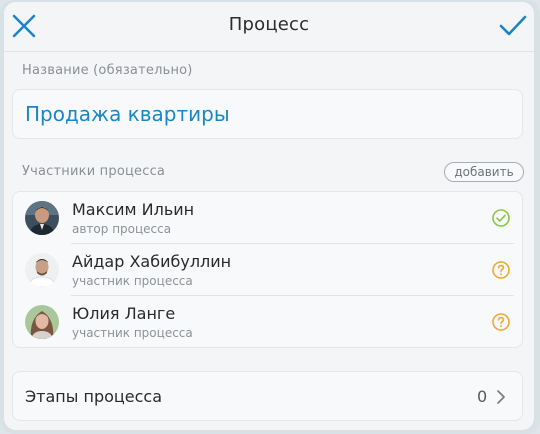 The width and height of the screenshot is (540, 434). Describe the element at coordinates (94, 396) in the screenshot. I see `stages-label: Этапы процесса` at that location.